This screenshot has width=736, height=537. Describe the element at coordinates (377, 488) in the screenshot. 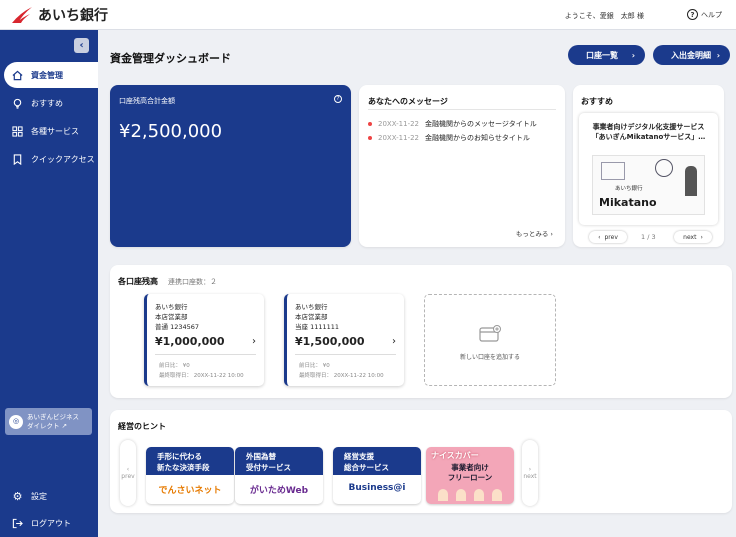

I see `tile-logo: Business@i` at that location.